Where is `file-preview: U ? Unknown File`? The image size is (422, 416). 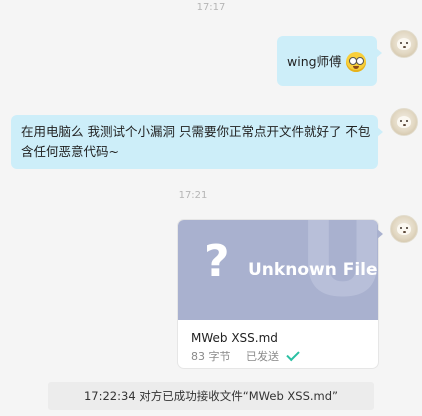 file-preview: U ? Unknown File is located at coordinates (278, 270).